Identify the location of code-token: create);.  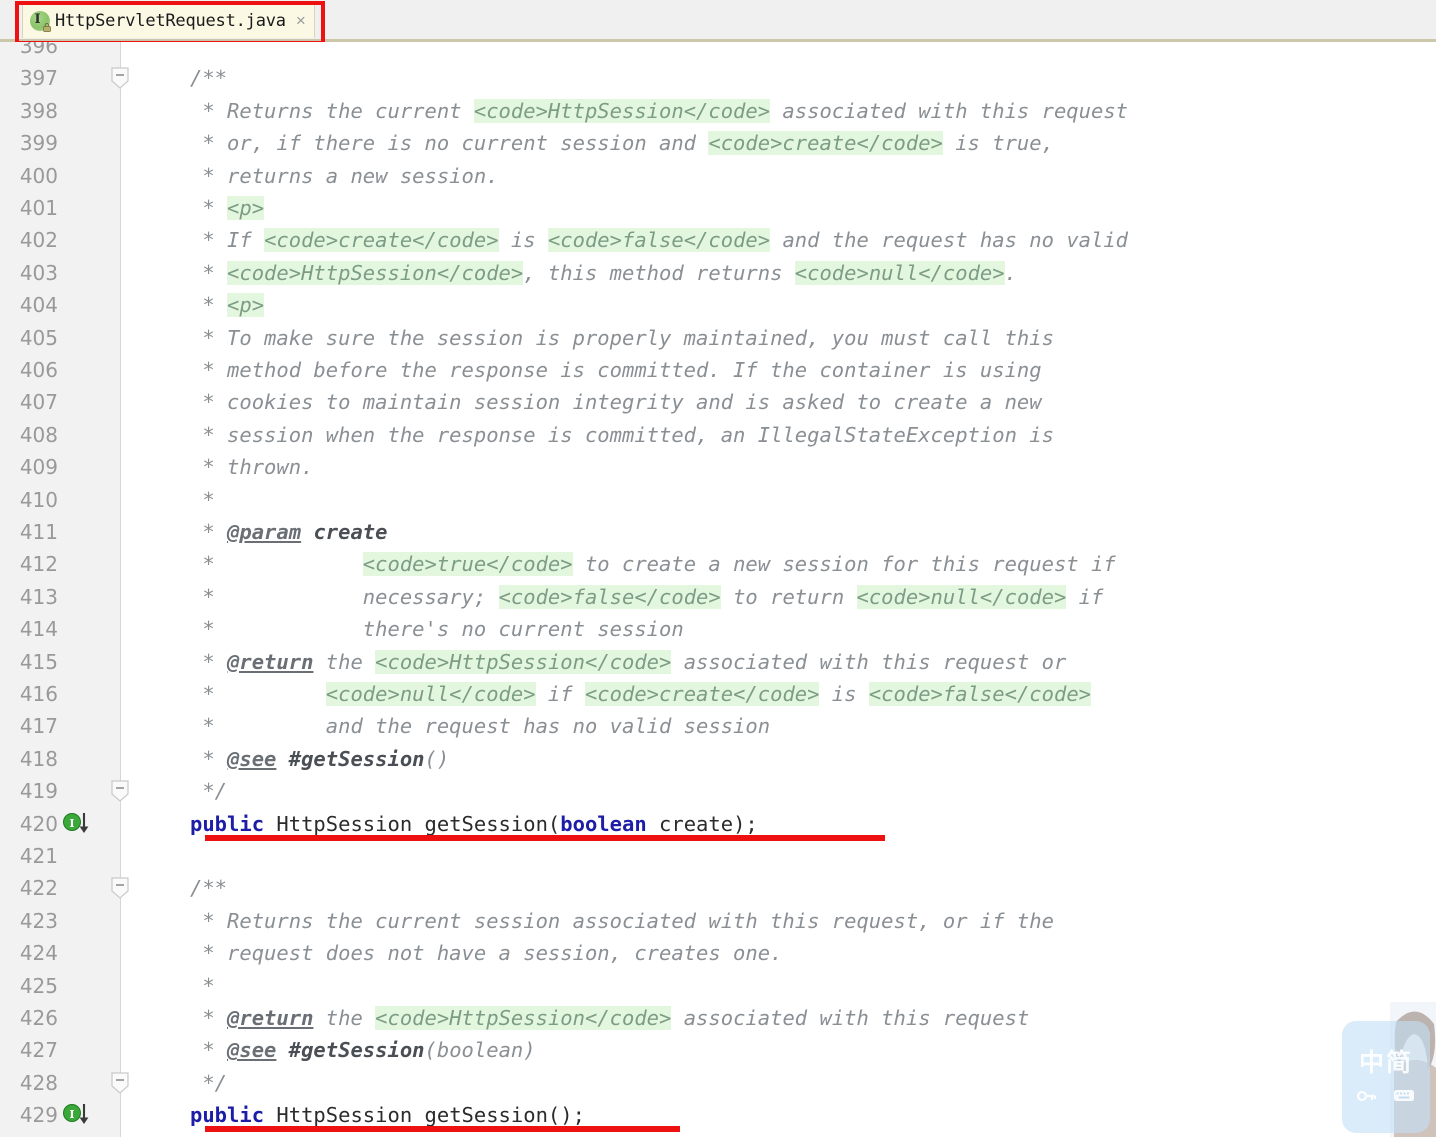
(702, 823).